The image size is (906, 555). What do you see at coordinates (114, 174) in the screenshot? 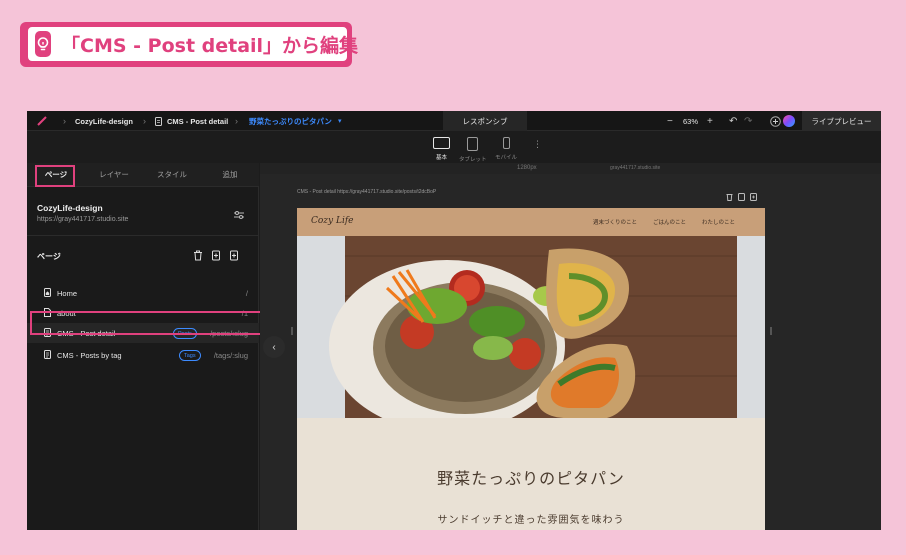
I see `tab-layers: レイヤー` at bounding box center [114, 174].